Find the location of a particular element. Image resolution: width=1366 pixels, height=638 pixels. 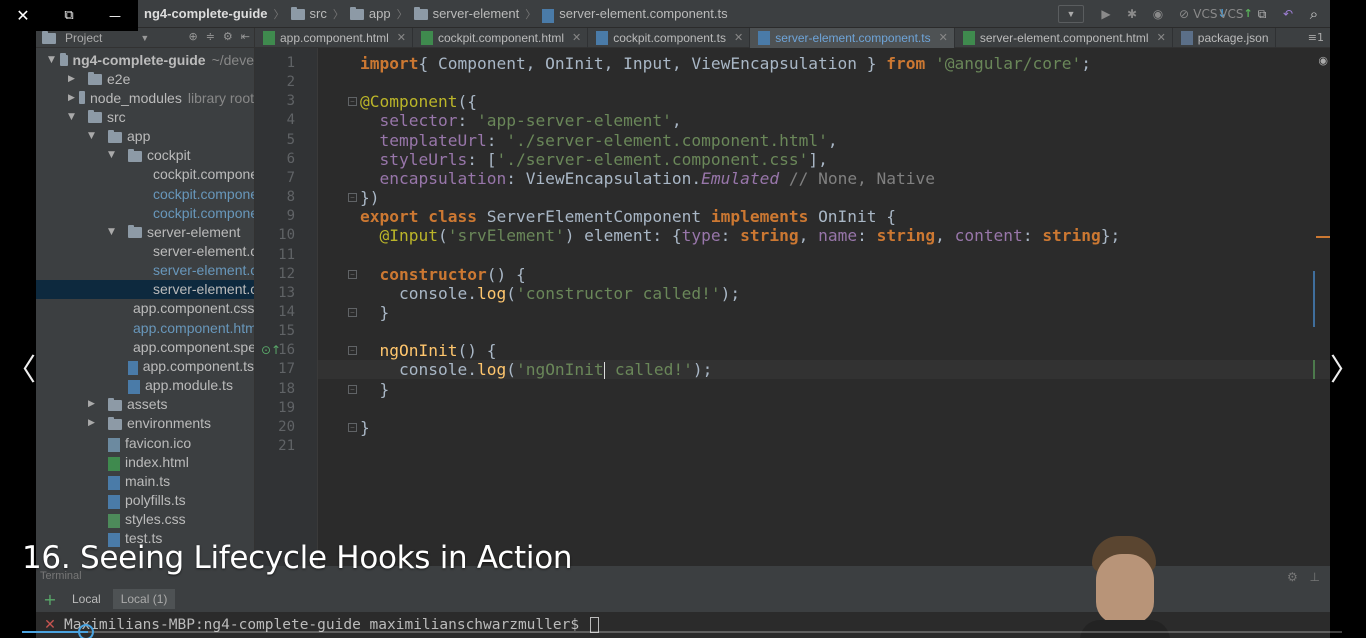

revert-icon: ↶ is located at coordinates (1288, 14).